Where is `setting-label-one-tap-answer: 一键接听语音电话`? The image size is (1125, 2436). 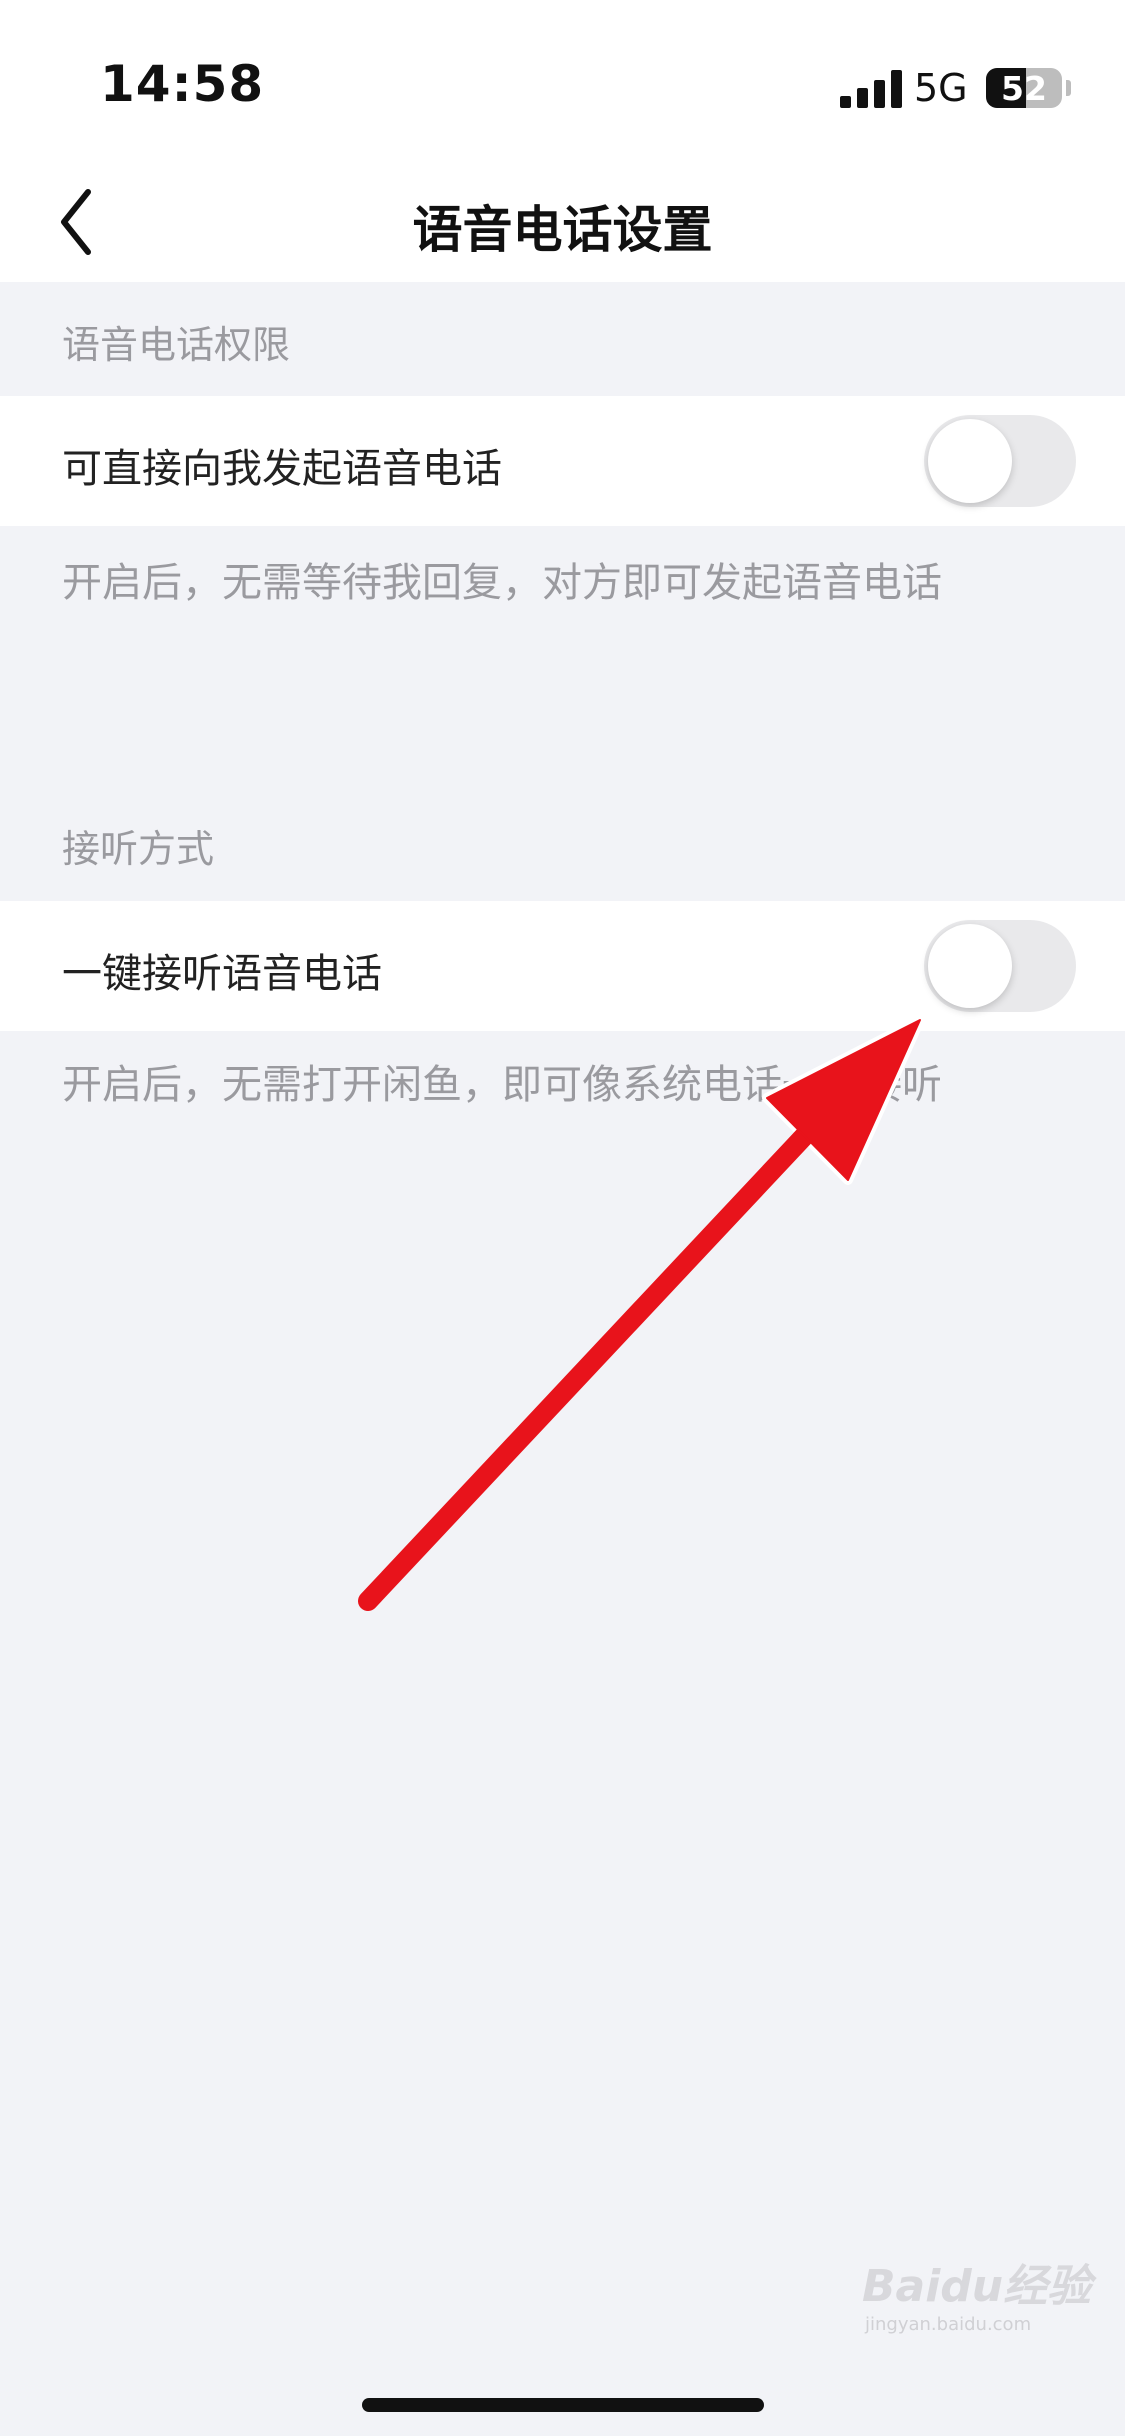 setting-label-one-tap-answer: 一键接听语音电话 is located at coordinates (222, 974).